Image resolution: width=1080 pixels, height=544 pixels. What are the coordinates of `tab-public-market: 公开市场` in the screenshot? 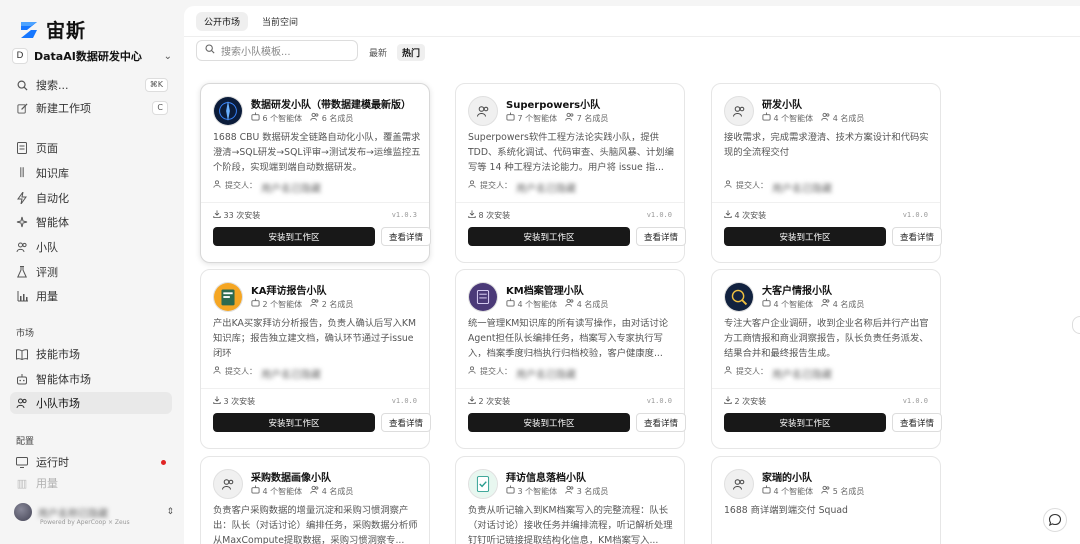 It's located at (222, 21).